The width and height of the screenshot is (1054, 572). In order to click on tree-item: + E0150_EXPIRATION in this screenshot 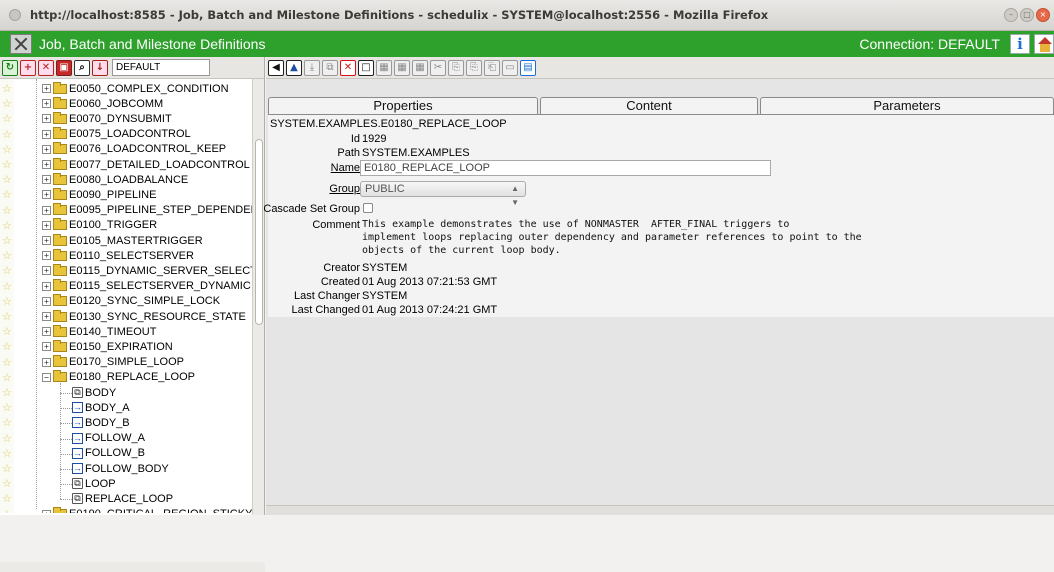, I will do `click(107, 346)`.